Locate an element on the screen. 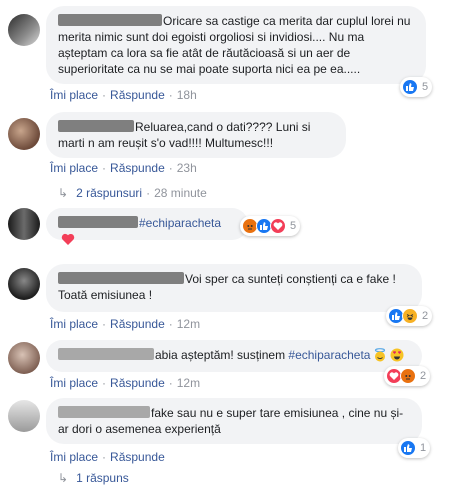 The height and width of the screenshot is (485, 469). replies-count: 1 răspuns is located at coordinates (102, 478).